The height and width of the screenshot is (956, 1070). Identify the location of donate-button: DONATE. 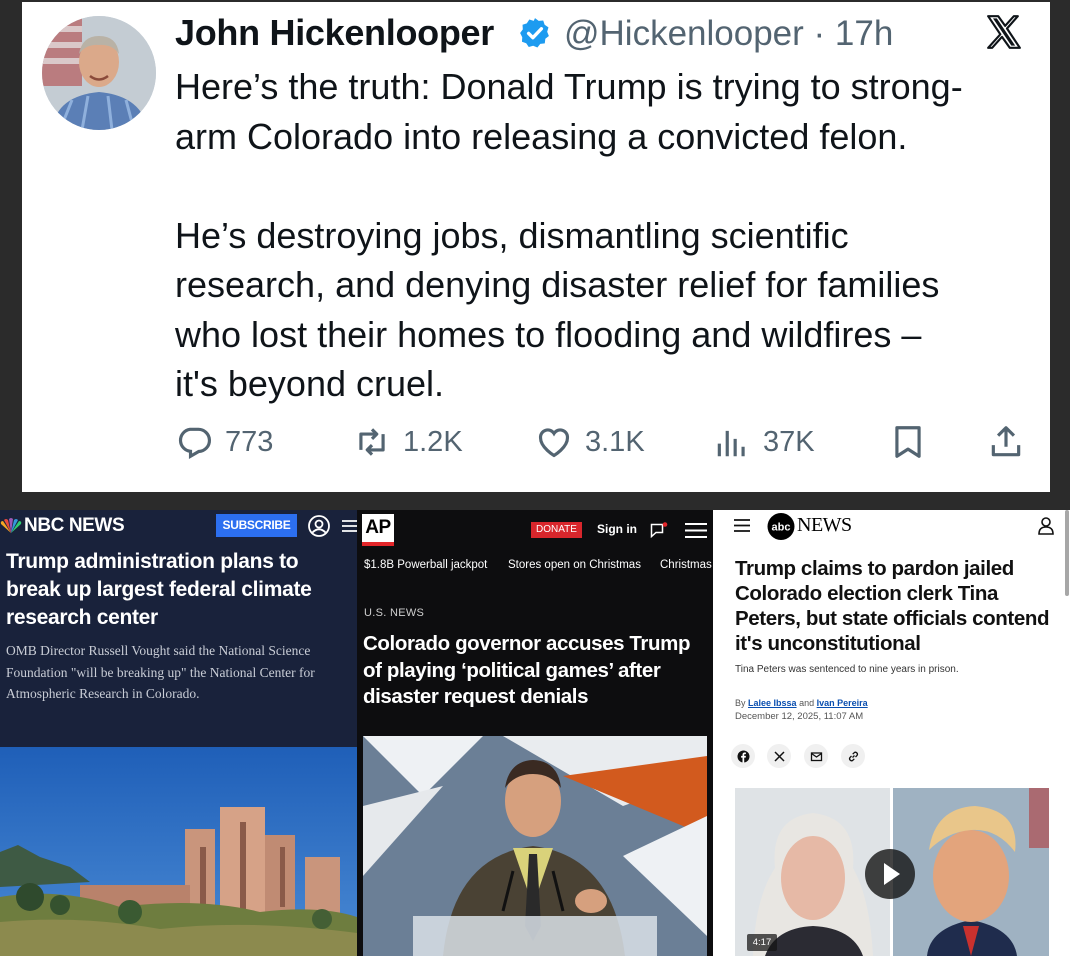
(556, 530).